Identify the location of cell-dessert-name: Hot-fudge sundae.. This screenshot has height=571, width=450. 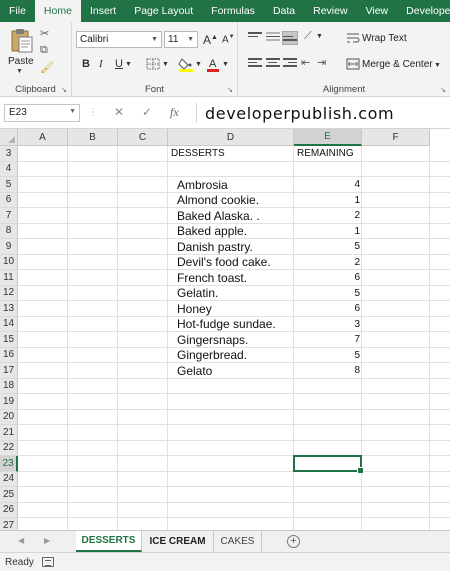
(231, 325).